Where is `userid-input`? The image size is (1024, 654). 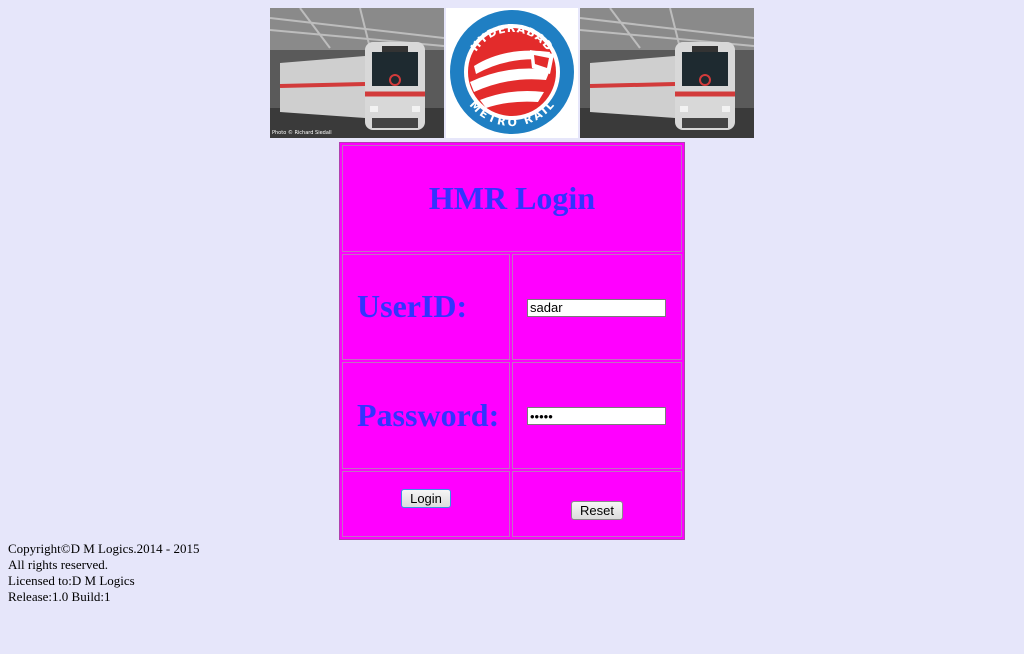
userid-input is located at coordinates (596, 307).